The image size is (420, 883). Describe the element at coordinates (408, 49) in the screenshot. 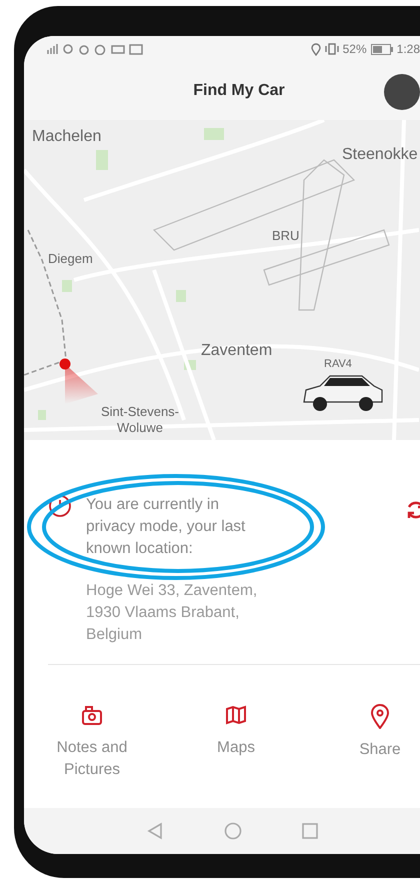

I see `clock-time: 1:28` at that location.